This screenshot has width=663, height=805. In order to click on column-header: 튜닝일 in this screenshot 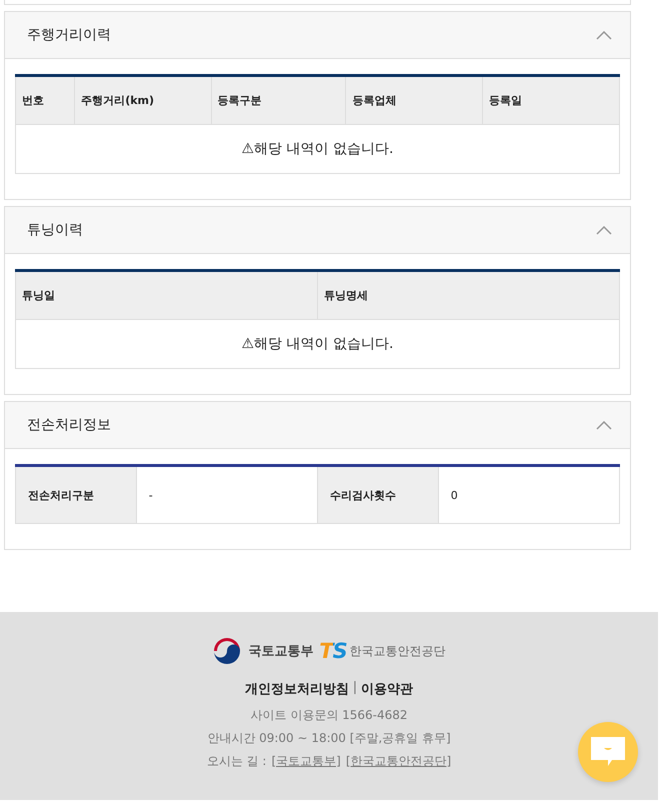, I will do `click(167, 295)`.